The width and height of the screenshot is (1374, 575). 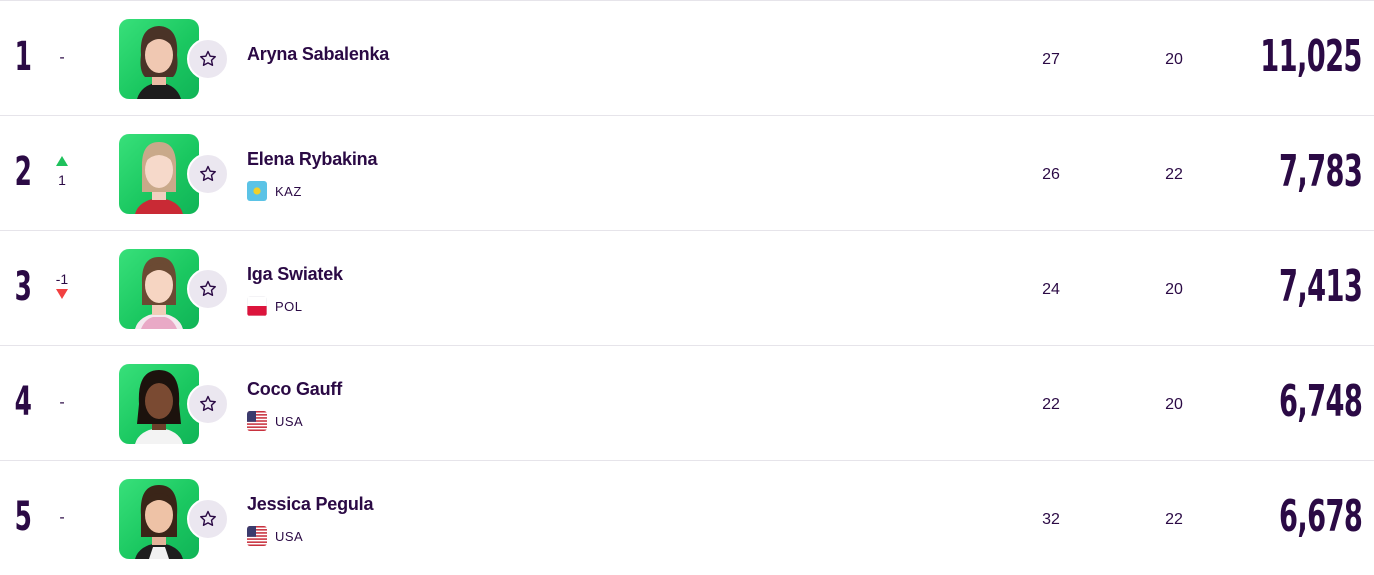 I want to click on triangle-down-icon, so click(x=62, y=294).